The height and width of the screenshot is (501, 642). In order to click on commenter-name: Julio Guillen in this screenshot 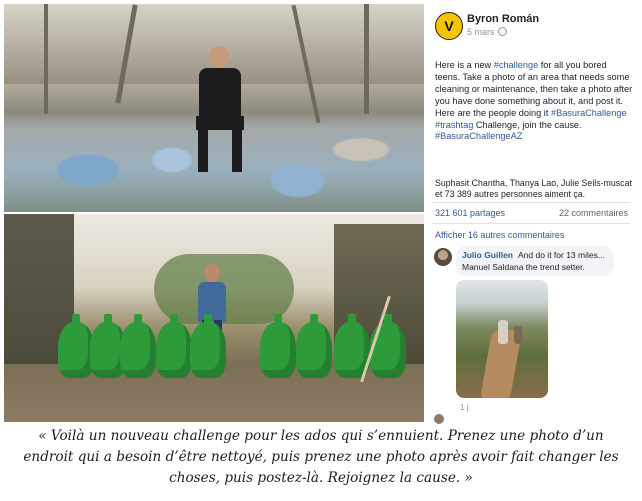, I will do `click(487, 255)`.